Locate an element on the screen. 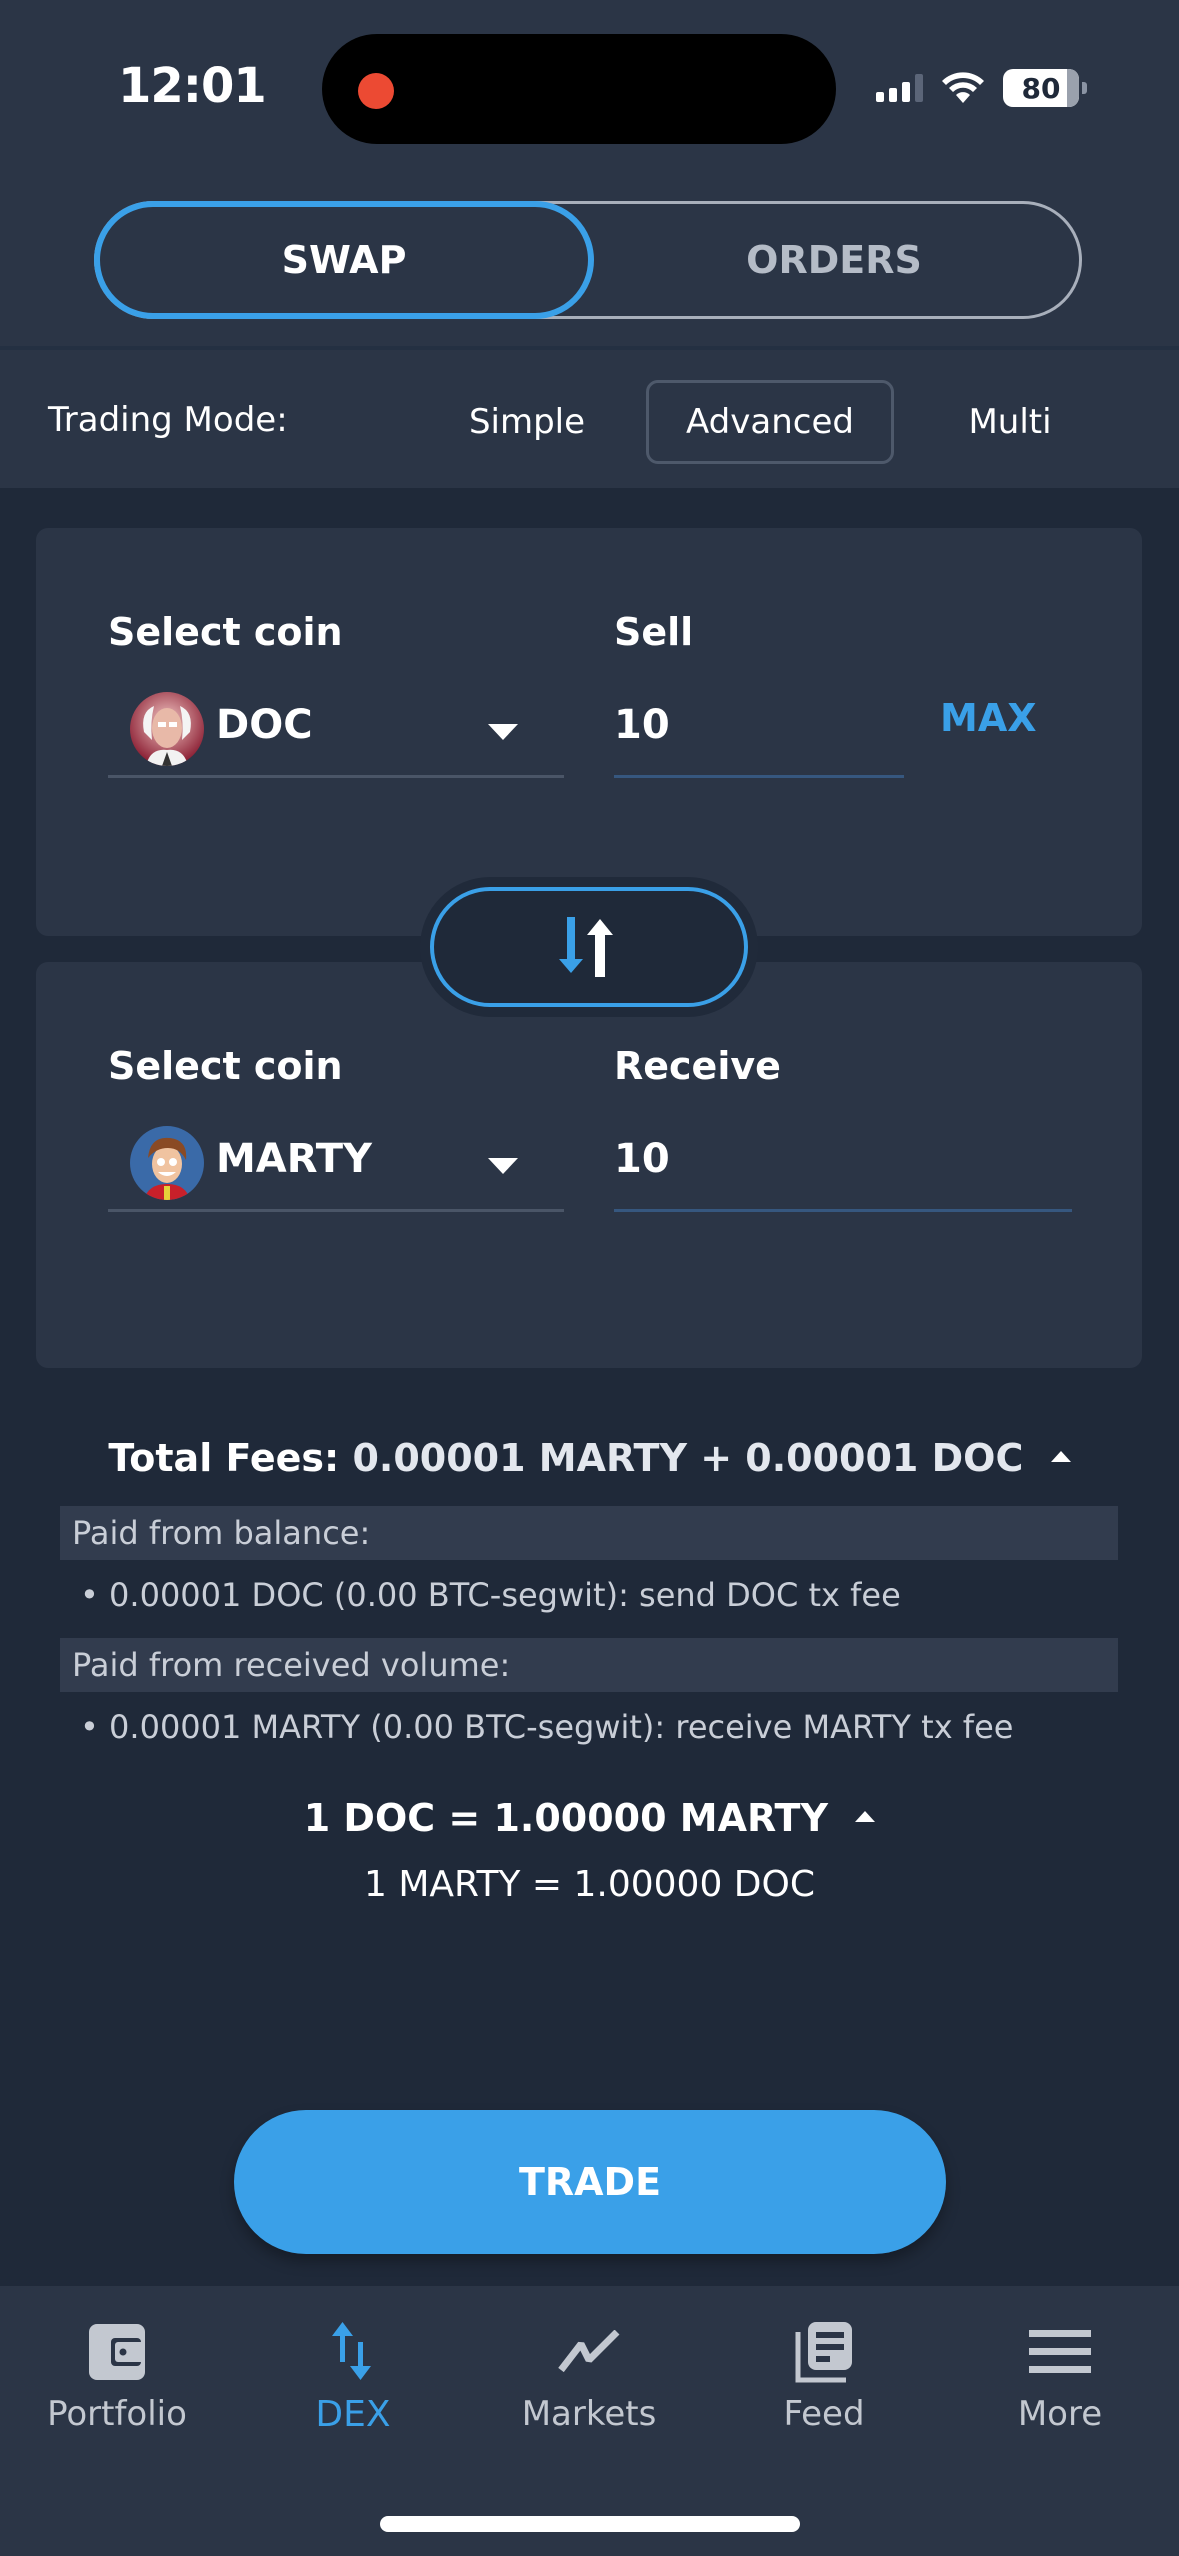 This screenshot has width=1179, height=2556. nav-item-portfolio: Portfolio is located at coordinates (117, 2381).